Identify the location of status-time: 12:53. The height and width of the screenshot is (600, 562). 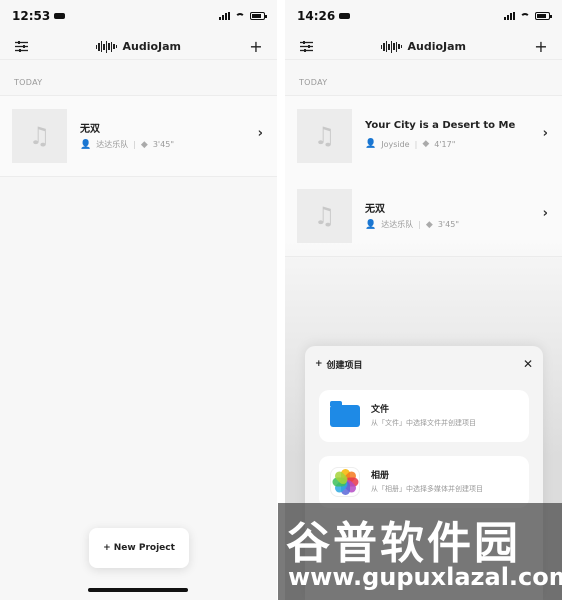
(39, 16).